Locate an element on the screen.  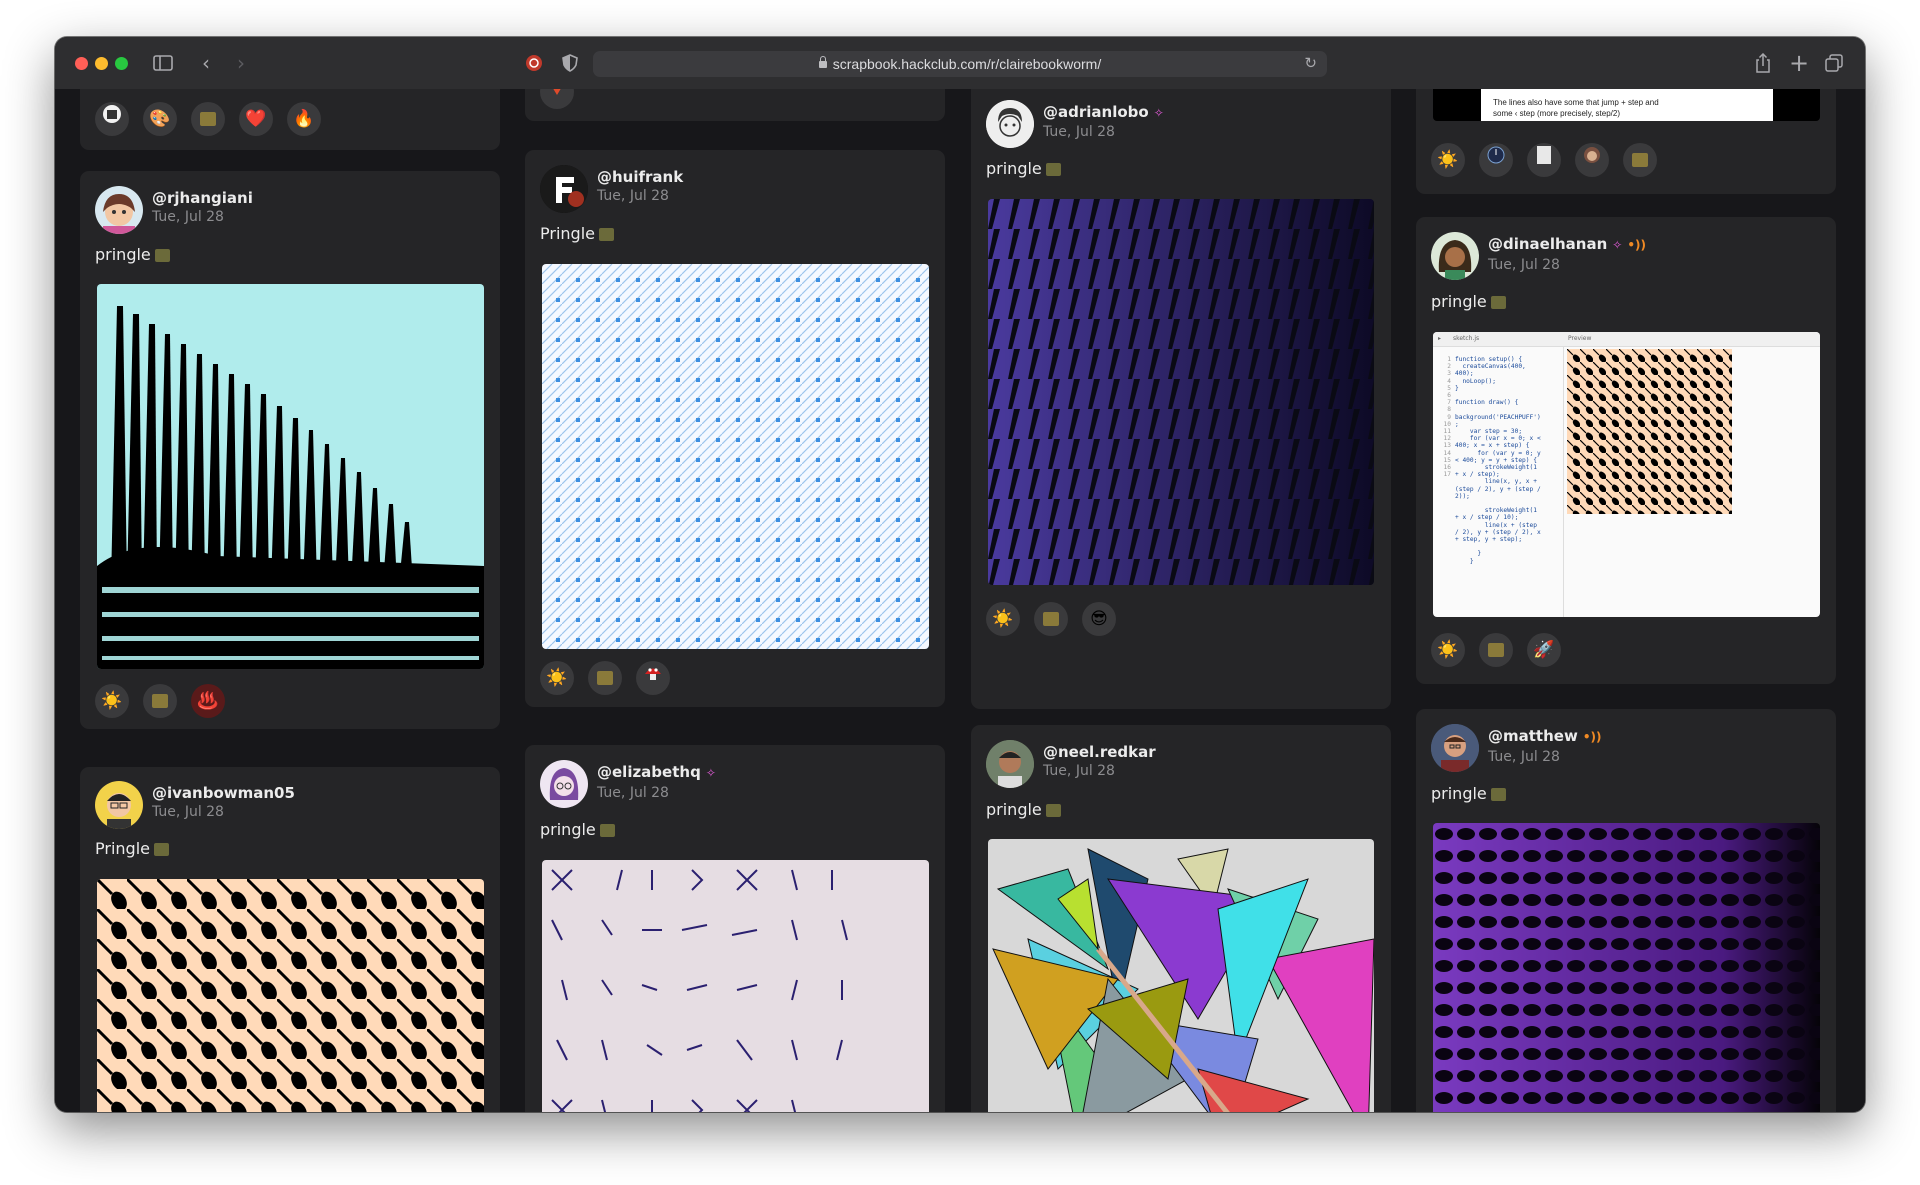
post-card: 🎨 ❤️ 🔥 is located at coordinates (290, 119).